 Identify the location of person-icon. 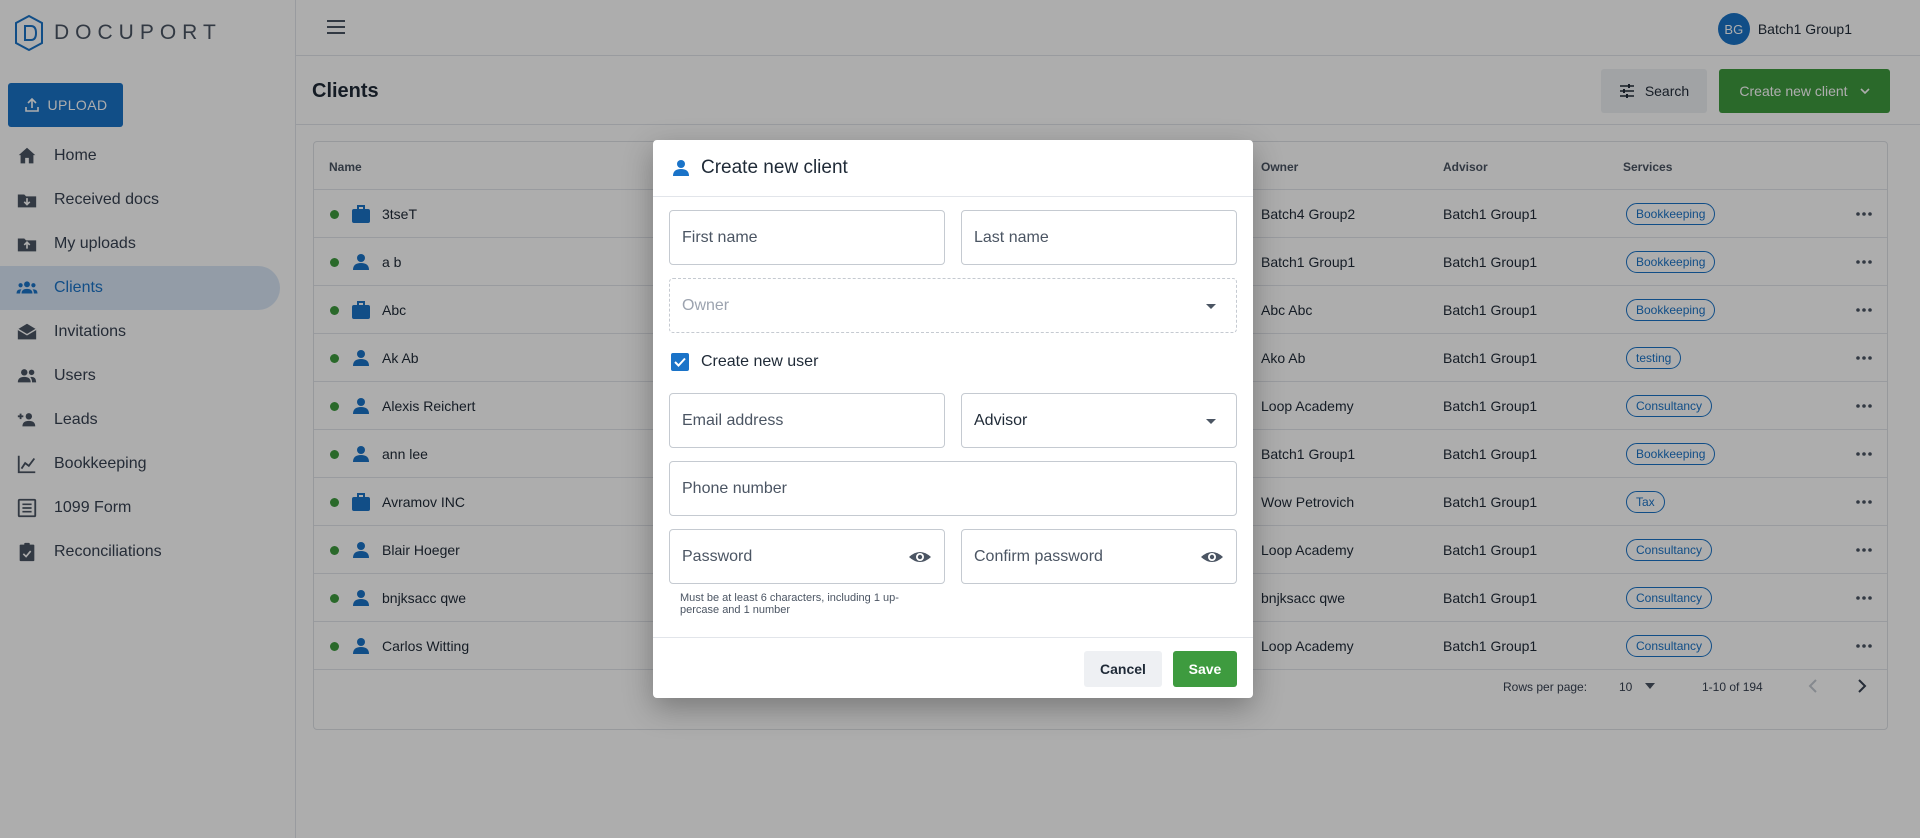
(681, 168).